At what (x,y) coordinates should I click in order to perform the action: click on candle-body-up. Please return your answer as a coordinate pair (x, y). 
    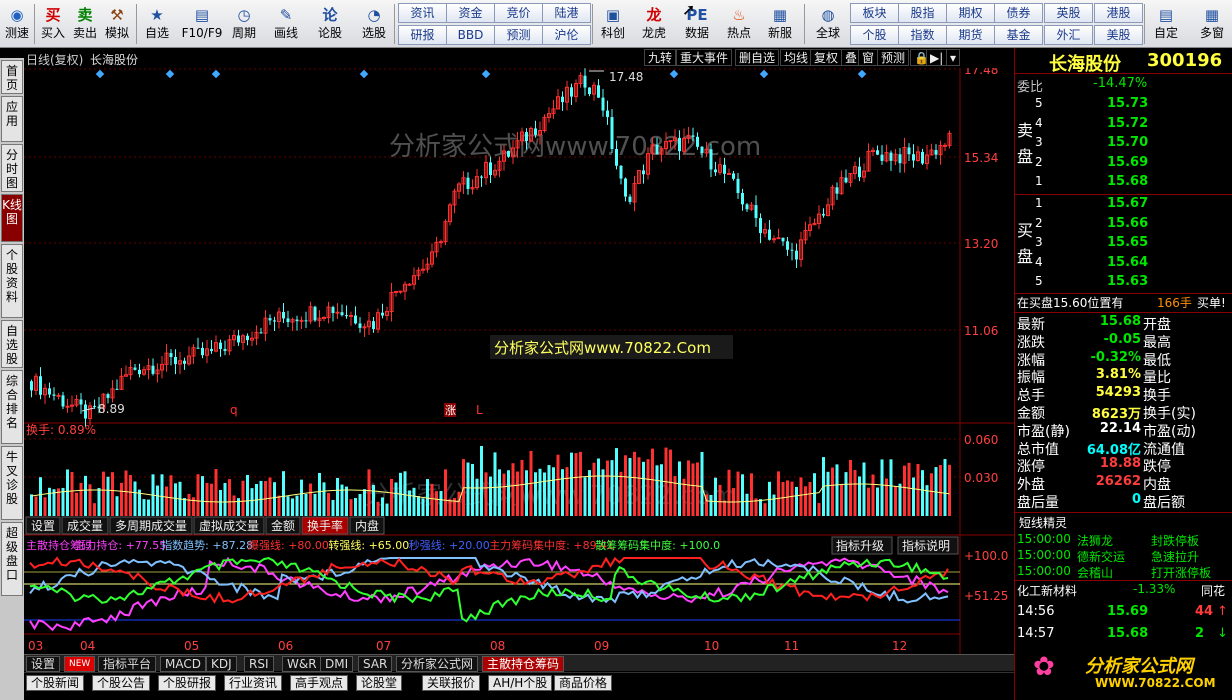
    Looking at the image, I should click on (441, 242).